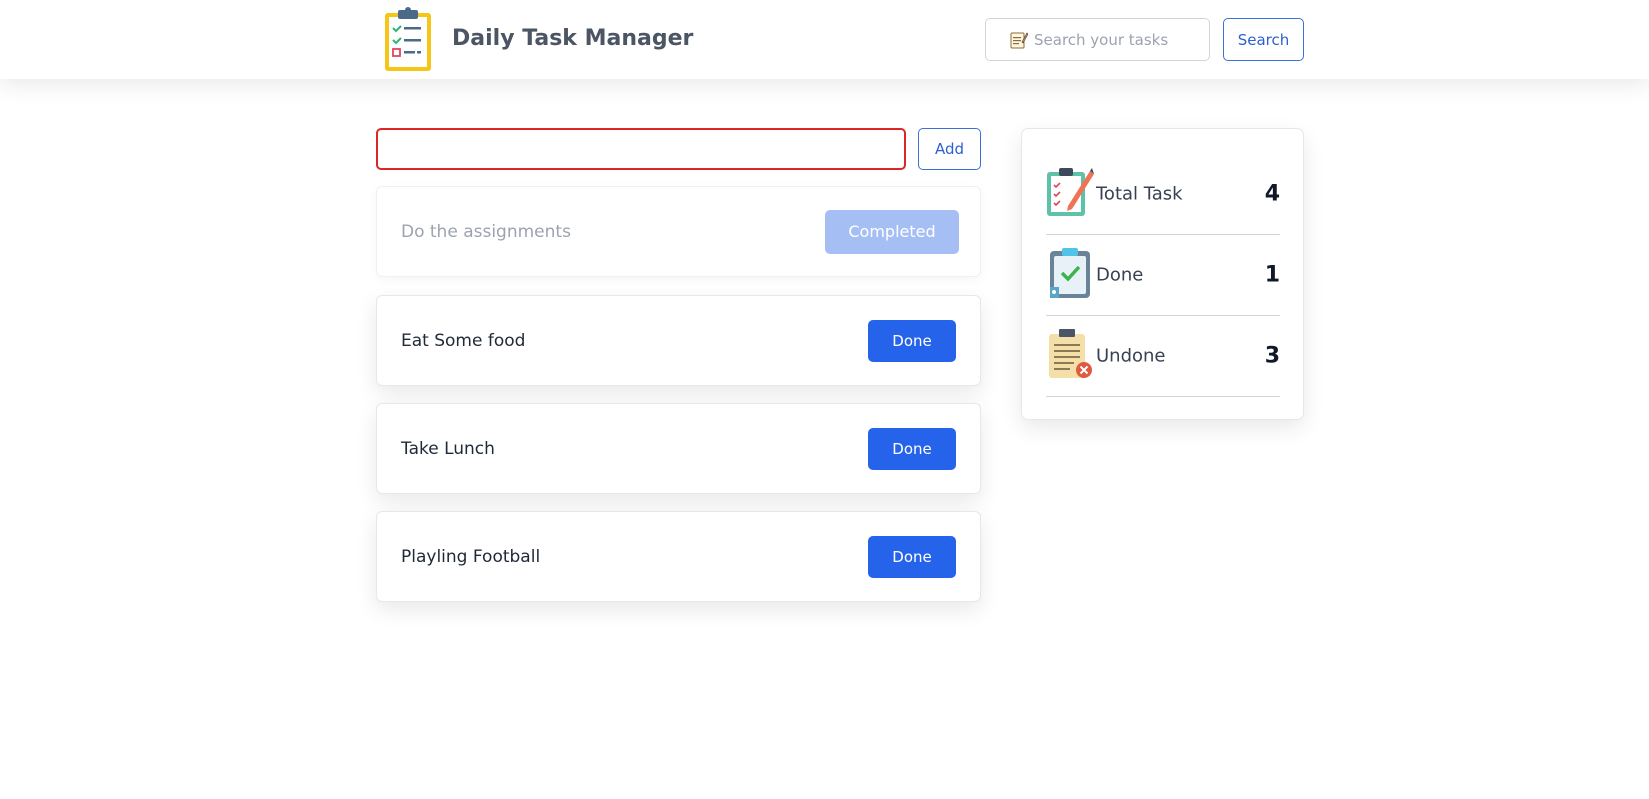 This screenshot has width=1649, height=799. Describe the element at coordinates (1019, 40) in the screenshot. I see `memo-icon` at that location.